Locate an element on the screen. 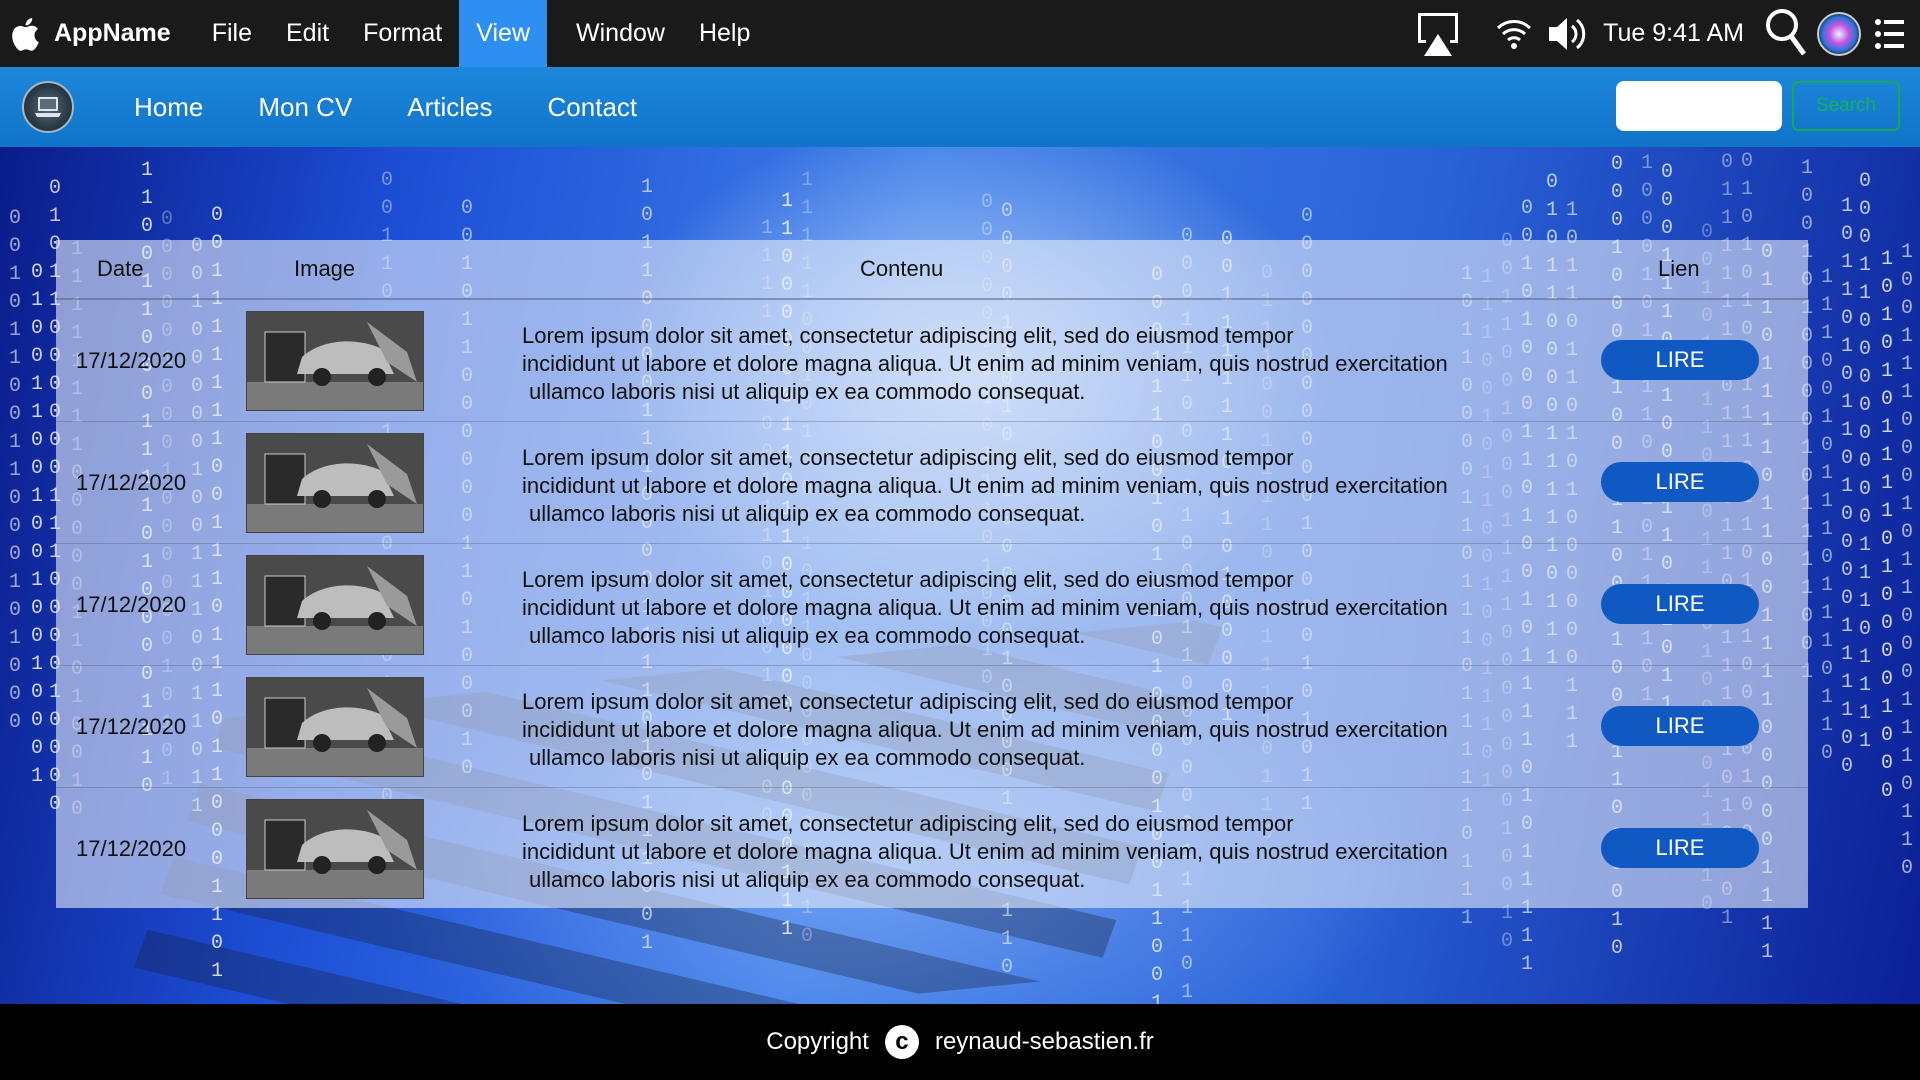 The height and width of the screenshot is (1080, 1920). menu-status-area: Tue 9:41 AM is located at coordinates (1667, 33).